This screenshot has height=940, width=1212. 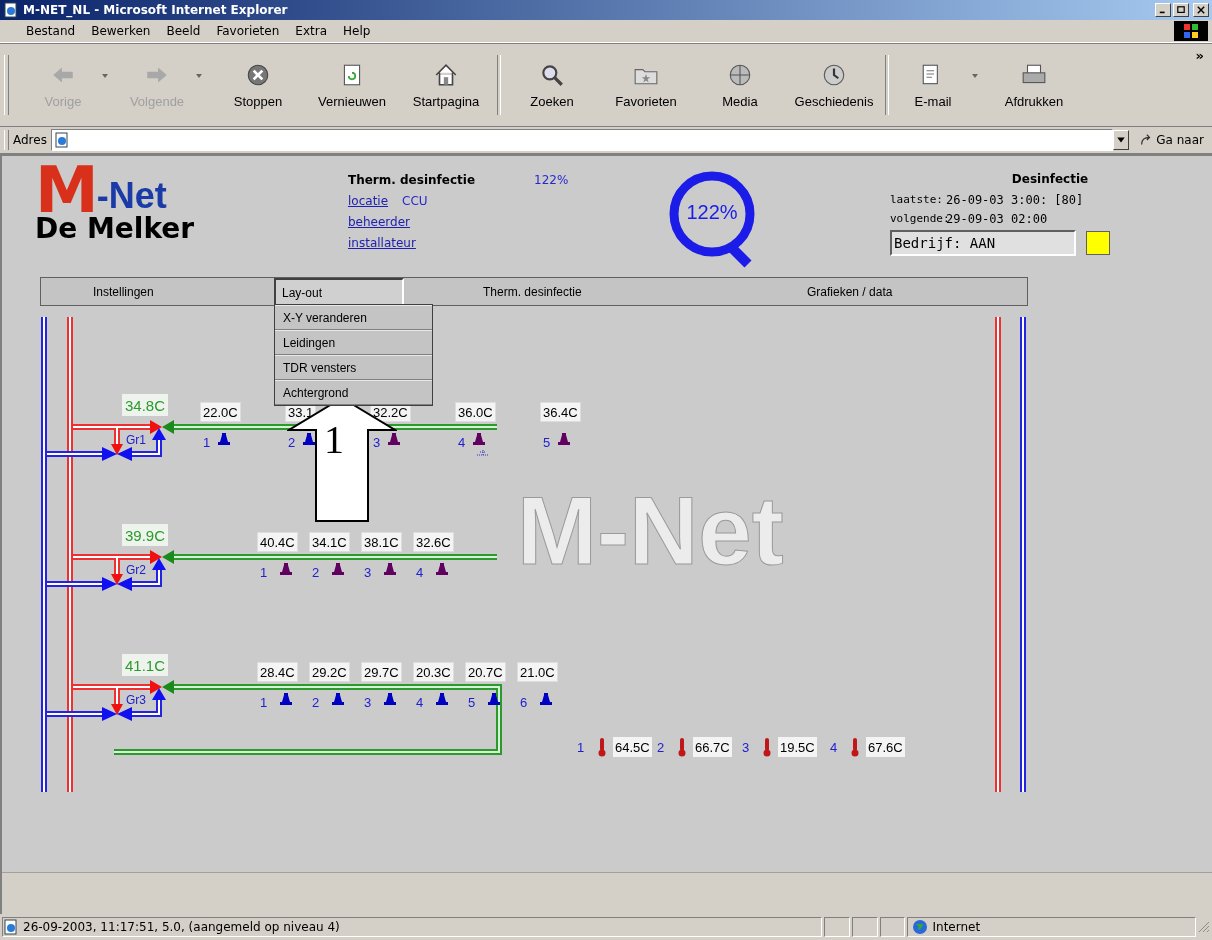 I want to click on toolbar-button: Media, so click(x=740, y=85).